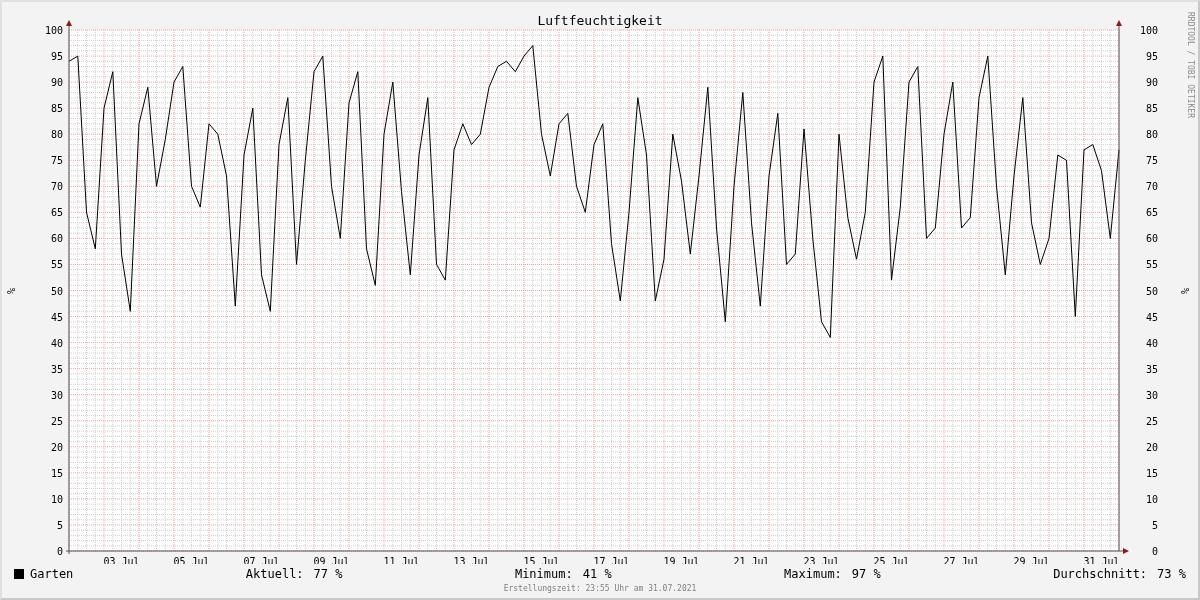 This screenshot has width=1200, height=600. What do you see at coordinates (1190, 65) in the screenshot?
I see `credit-text: RRDTOOL / TOBI OETIKER` at bounding box center [1190, 65].